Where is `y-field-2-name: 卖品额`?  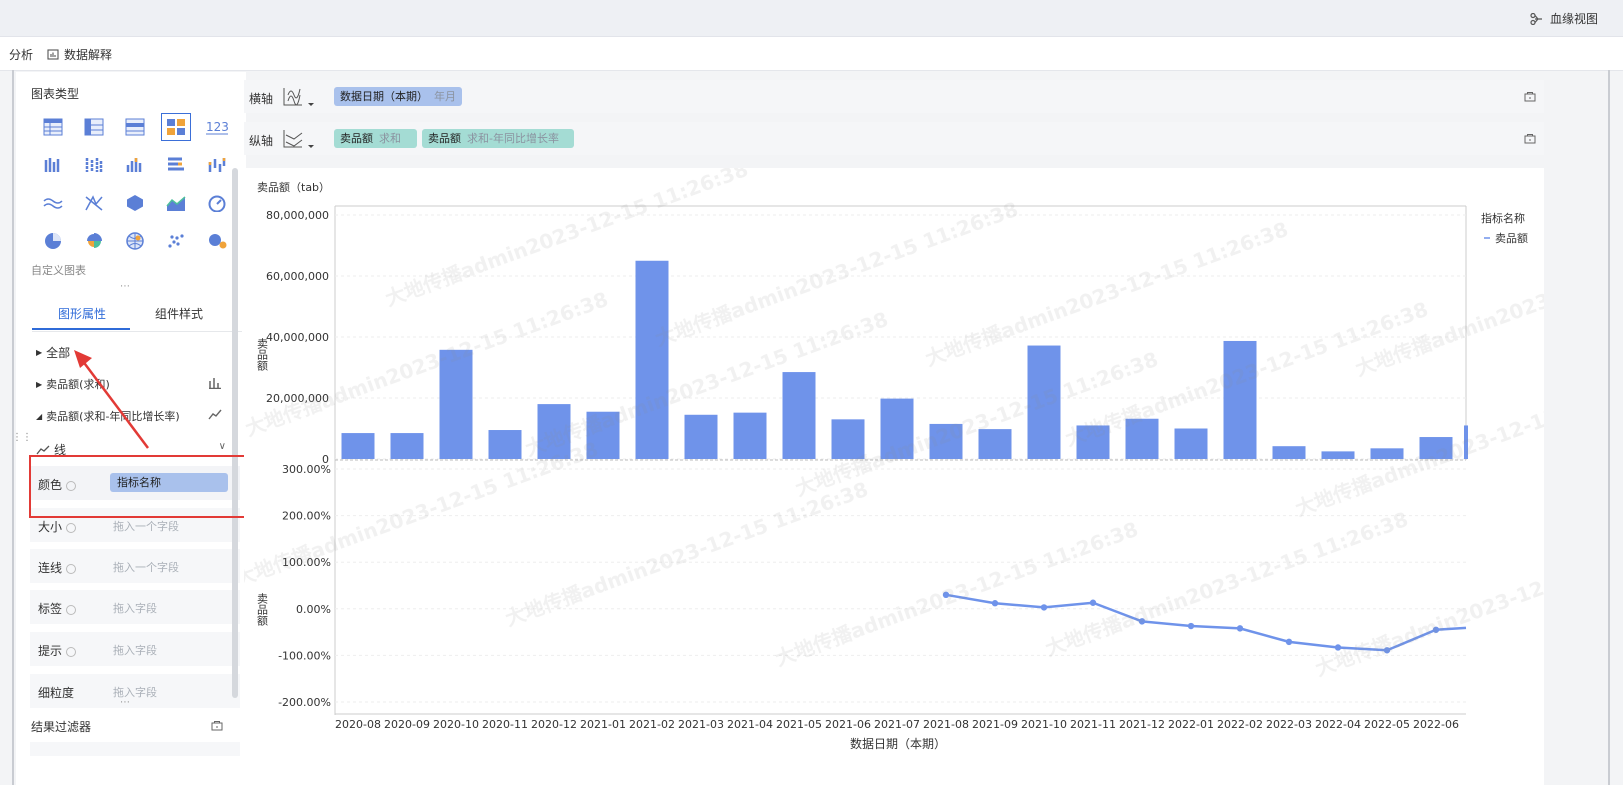
y-field-2-name: 卖品额 is located at coordinates (444, 138).